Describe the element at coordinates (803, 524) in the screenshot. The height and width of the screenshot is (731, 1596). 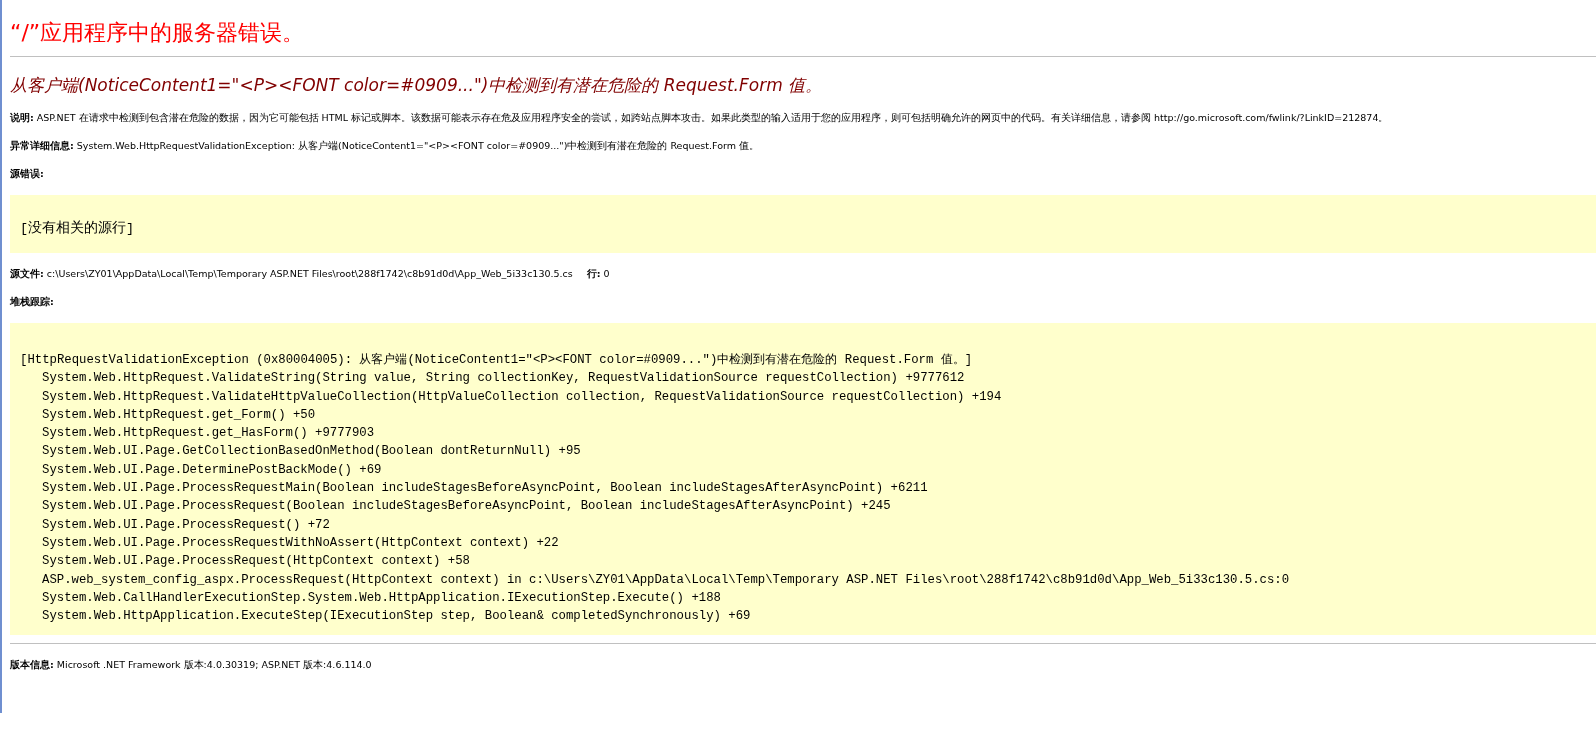
I see `stack-frame: System.Web.UI.Page.ProcessRequest() +72` at that location.